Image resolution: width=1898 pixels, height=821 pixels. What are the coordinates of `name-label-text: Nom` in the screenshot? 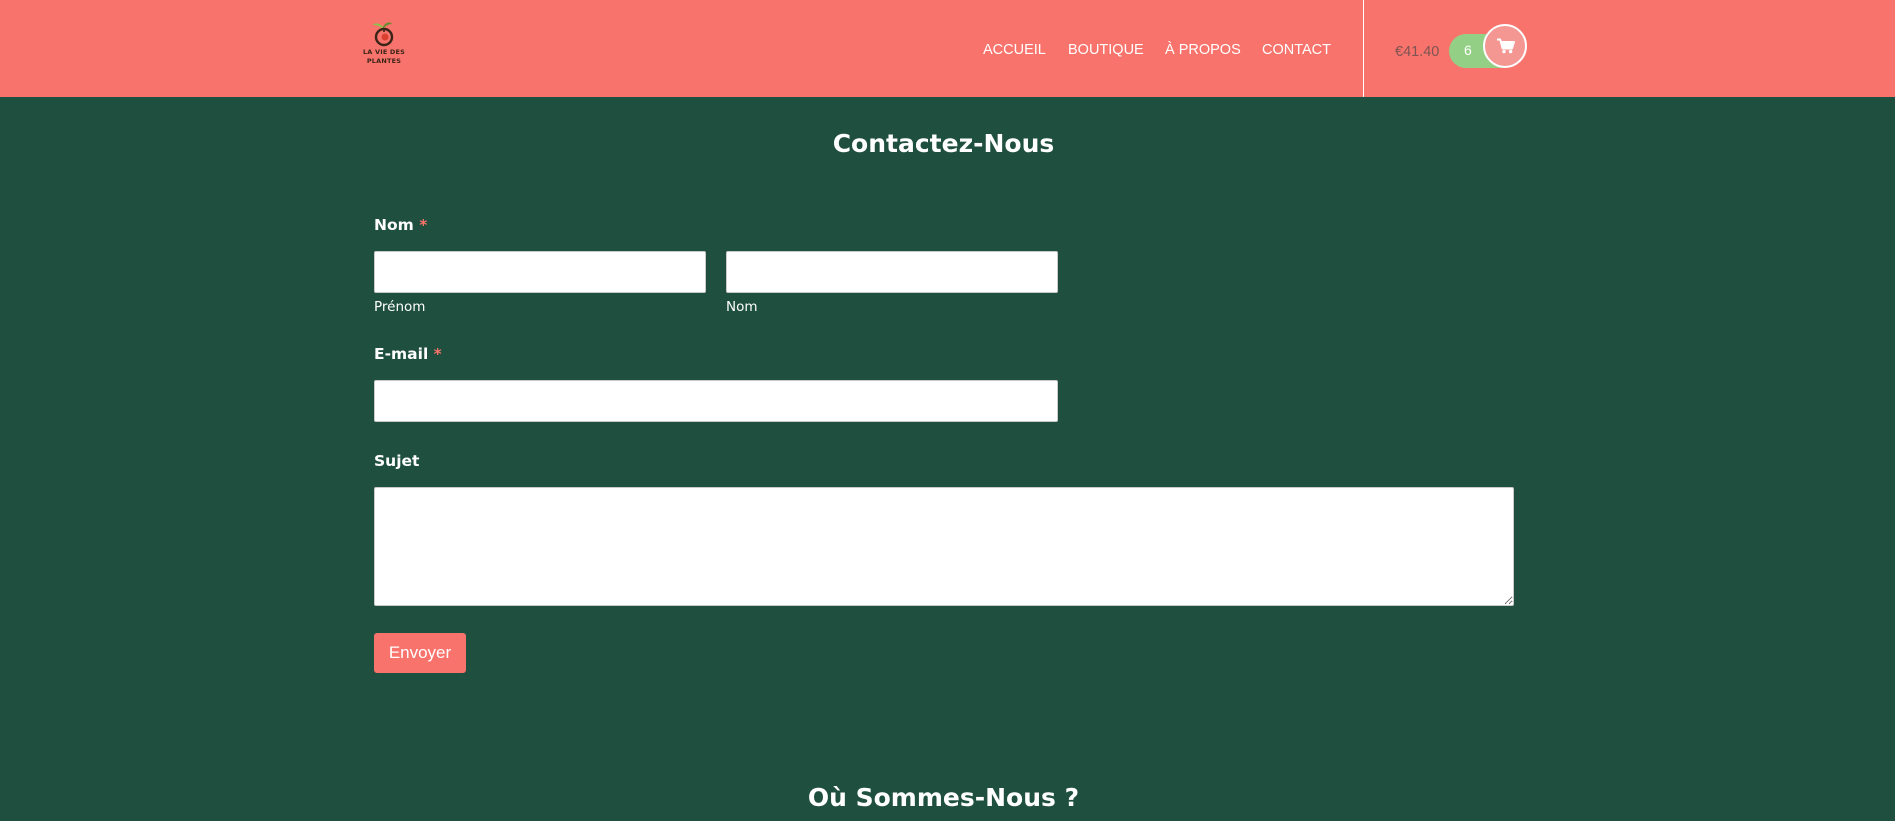 It's located at (394, 225).